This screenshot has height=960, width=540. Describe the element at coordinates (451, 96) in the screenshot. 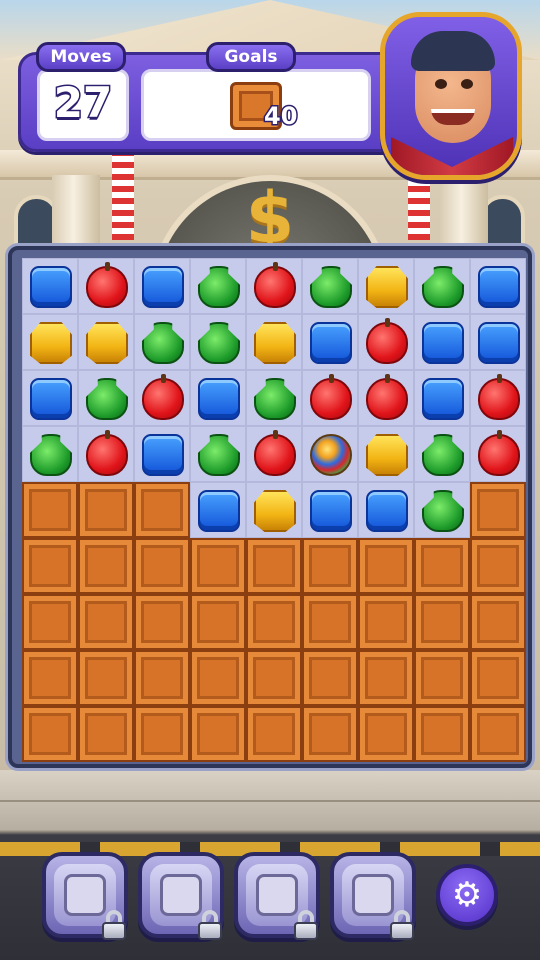

I see `mayor-portrait` at that location.